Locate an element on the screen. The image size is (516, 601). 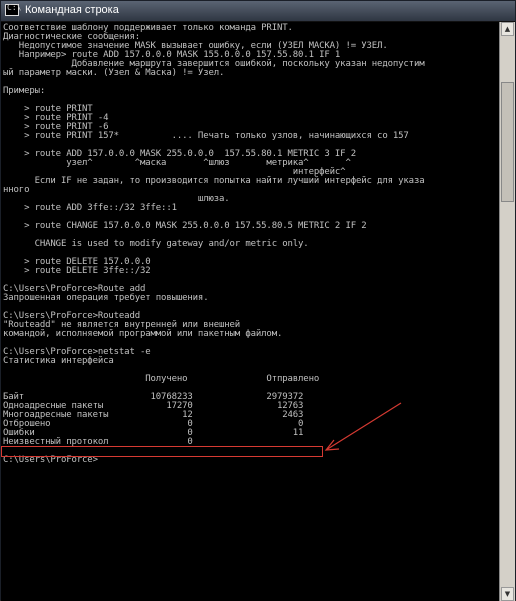
window-title: Командная строка is located at coordinates (72, 10).